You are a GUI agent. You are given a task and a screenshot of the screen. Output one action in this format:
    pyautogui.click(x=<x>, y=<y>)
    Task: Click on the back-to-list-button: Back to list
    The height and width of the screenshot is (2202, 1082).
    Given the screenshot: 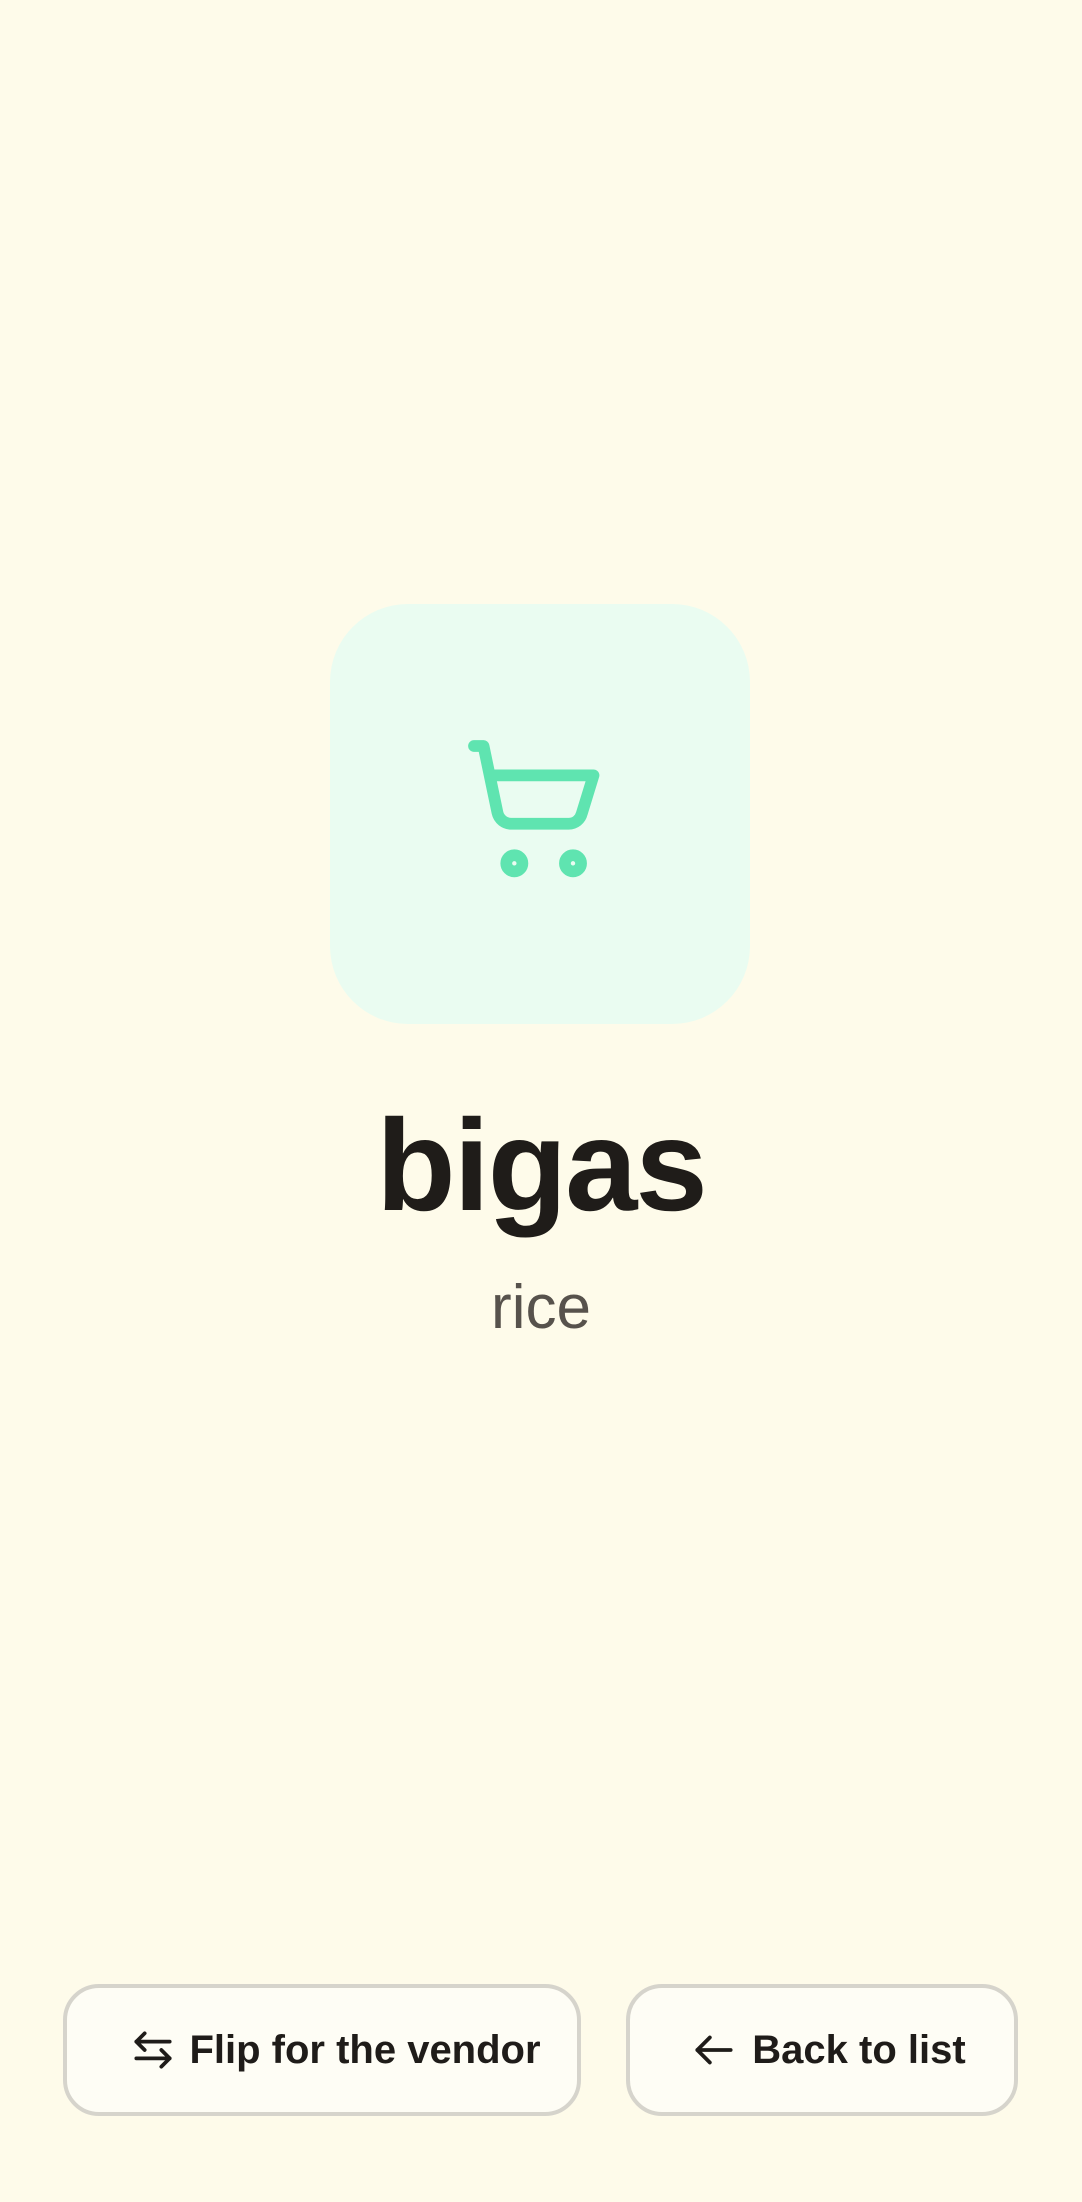 What is the action you would take?
    pyautogui.click(x=822, y=2050)
    